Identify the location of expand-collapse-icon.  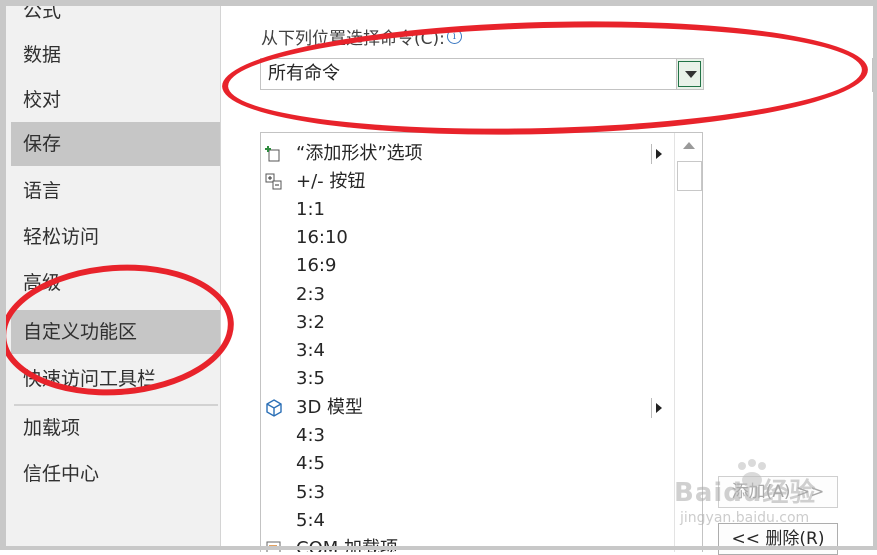
(273, 181).